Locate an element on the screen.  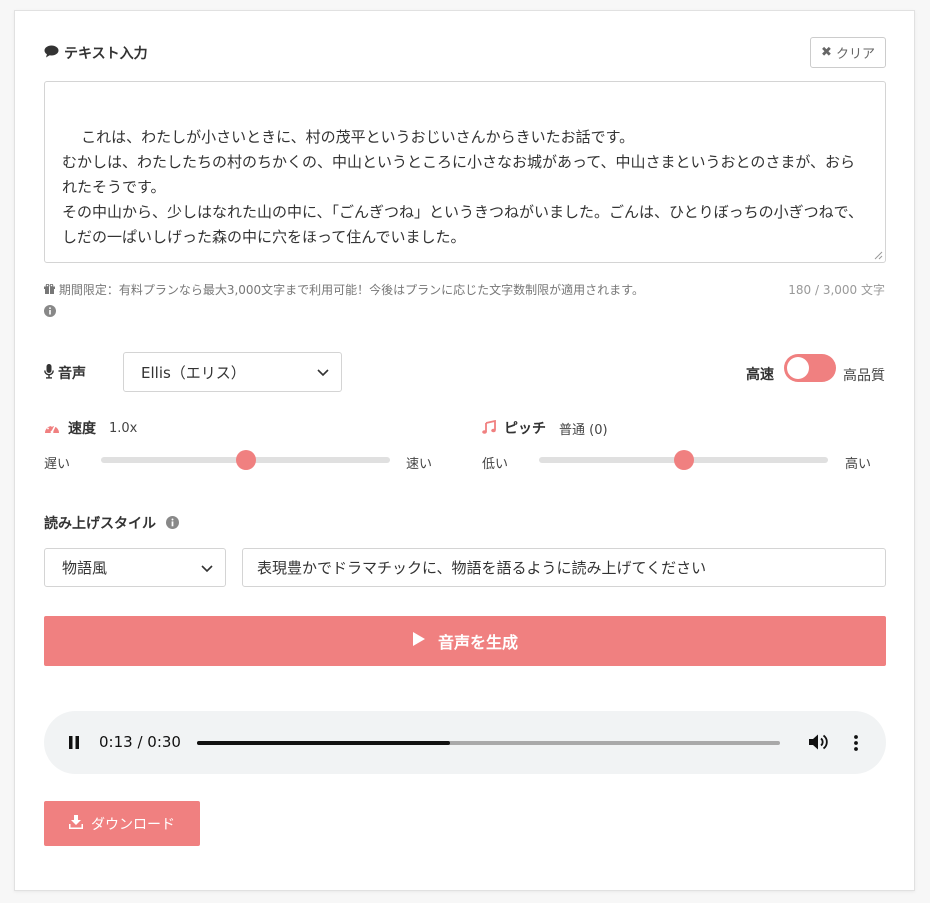
generate-audio-label: 音声を生成 is located at coordinates (477, 642).